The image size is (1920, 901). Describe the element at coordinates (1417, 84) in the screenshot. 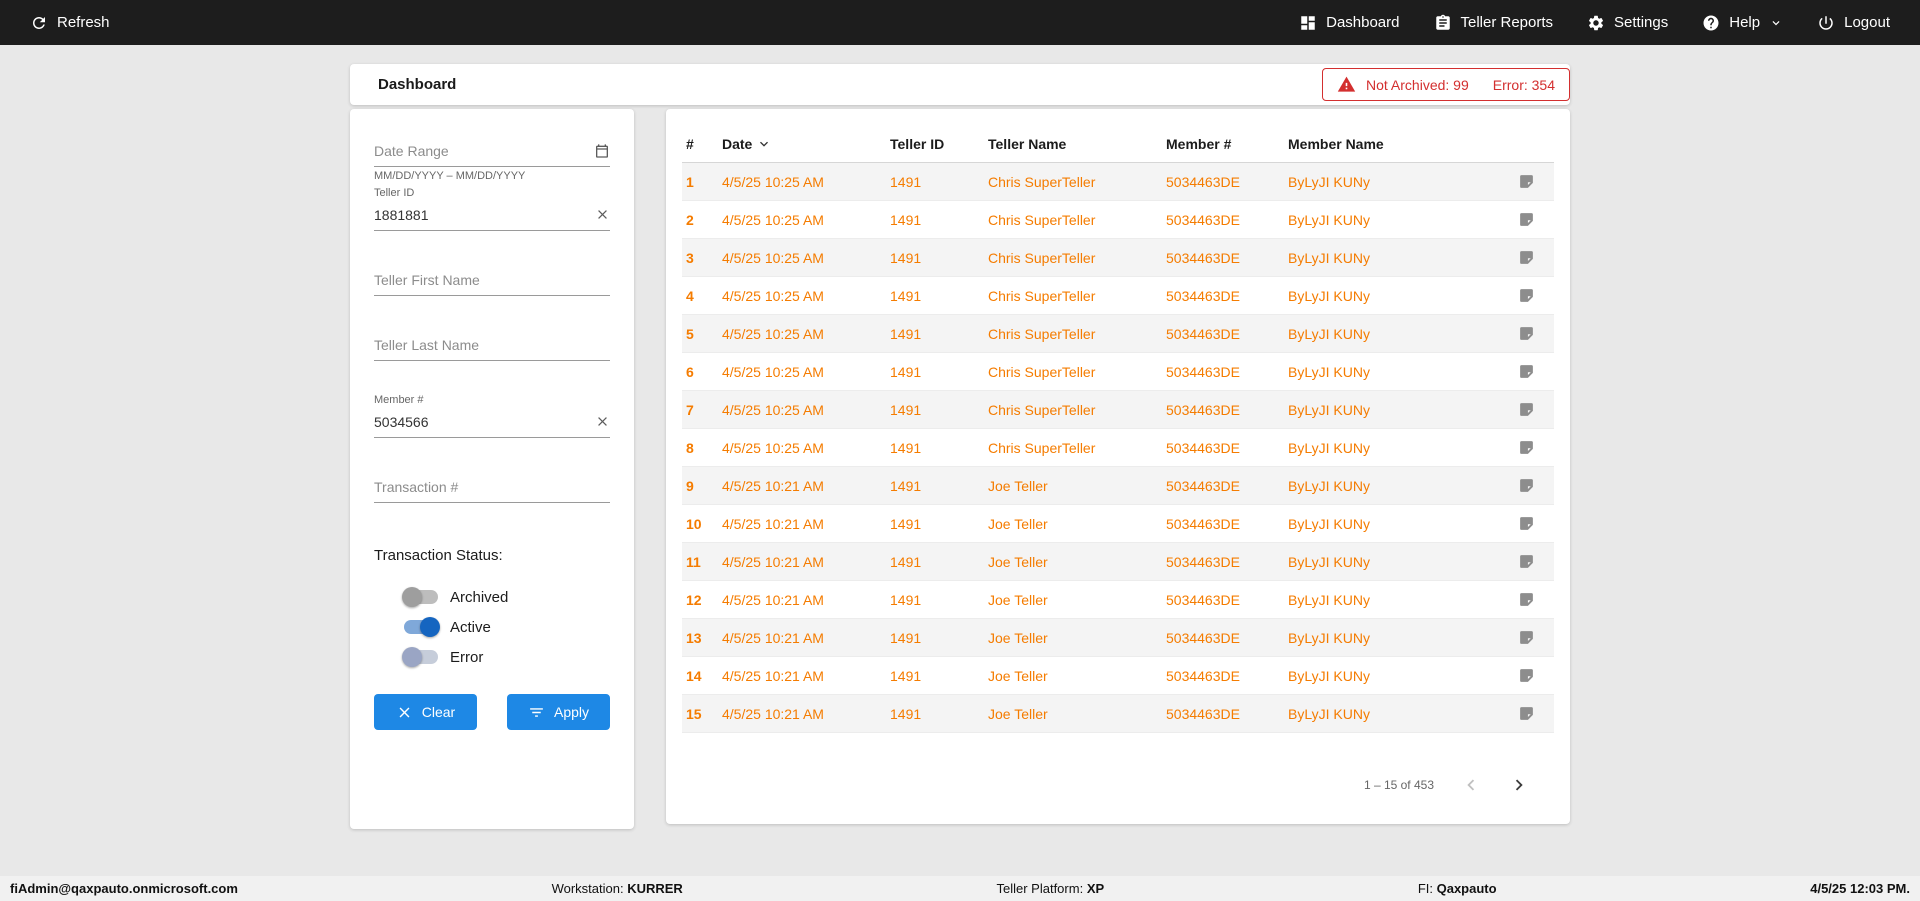

I see `not-archived-count: Not Archived: 99` at that location.